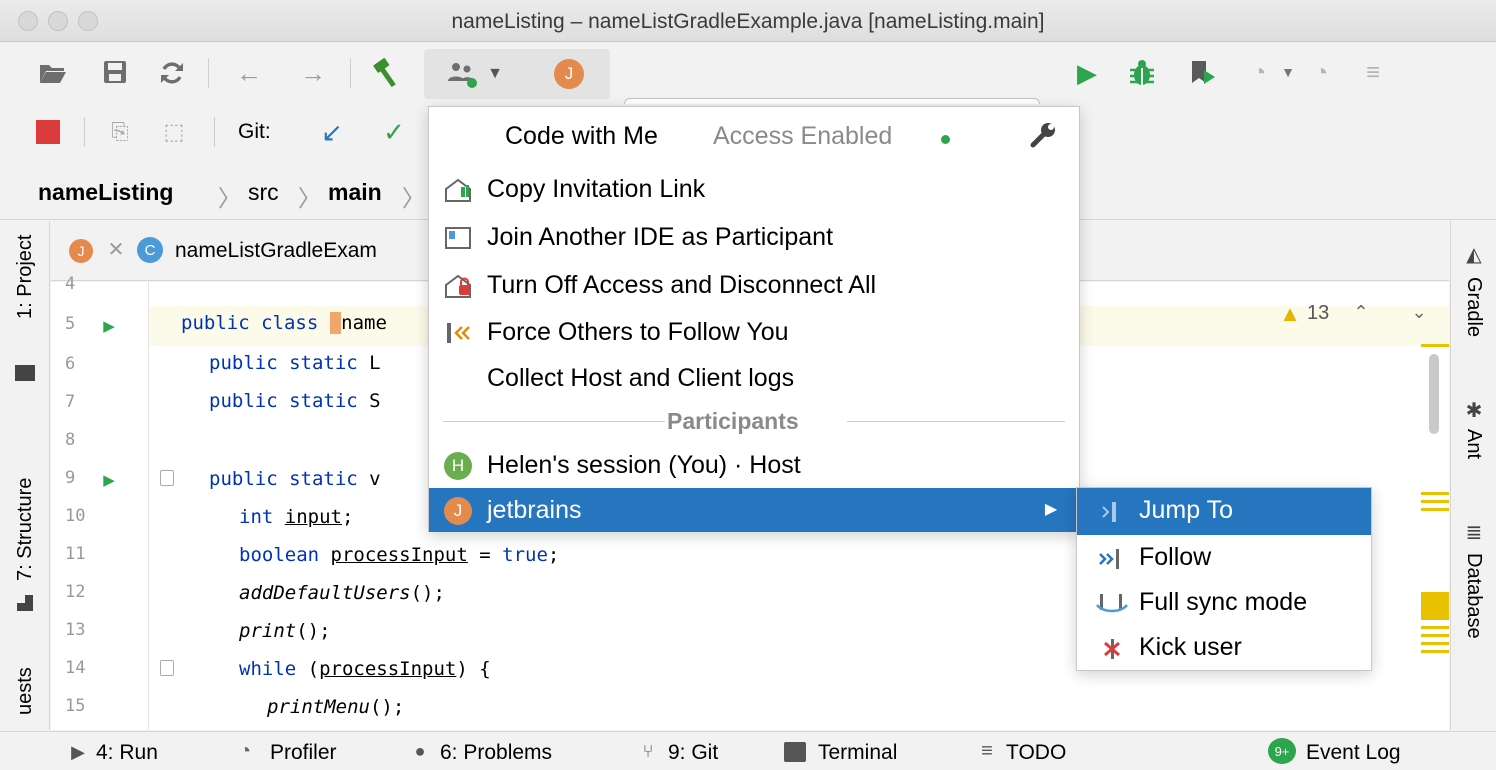 Image resolution: width=1496 pixels, height=770 pixels. I want to click on ant-icon: ✱, so click(1474, 411).